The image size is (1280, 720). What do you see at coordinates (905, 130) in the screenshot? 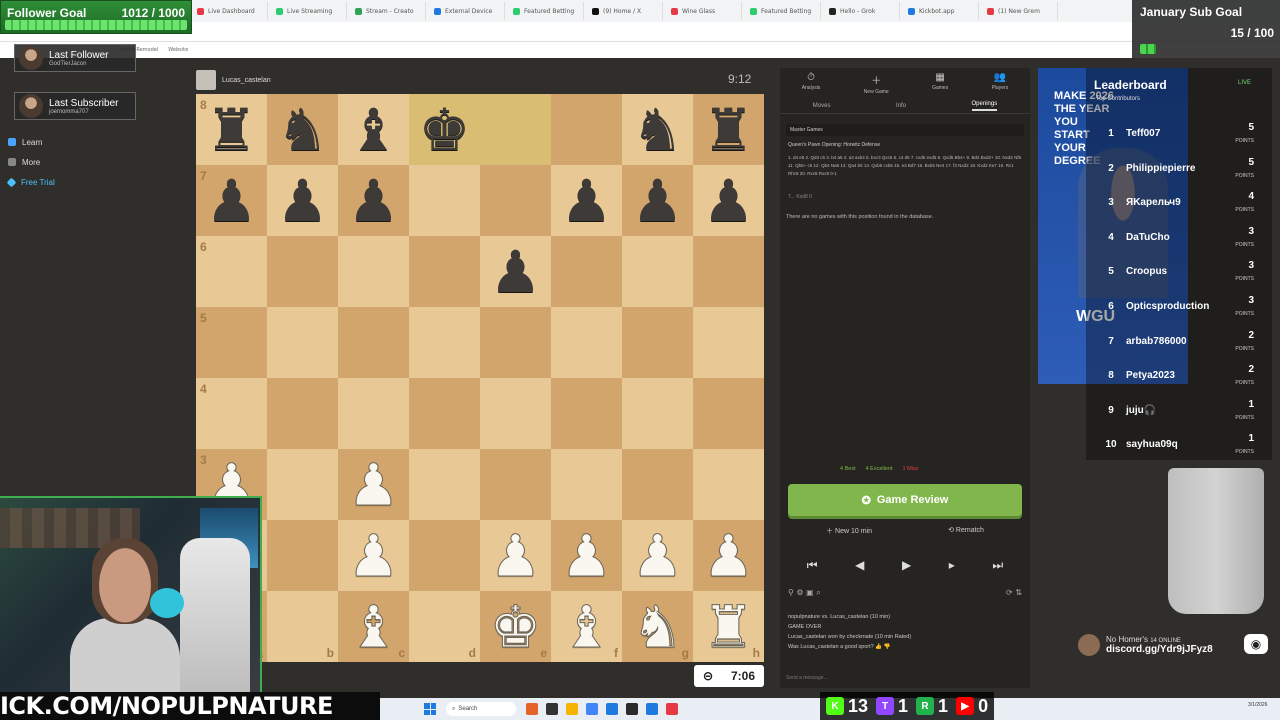
I see `database-select: Master Games` at bounding box center [905, 130].